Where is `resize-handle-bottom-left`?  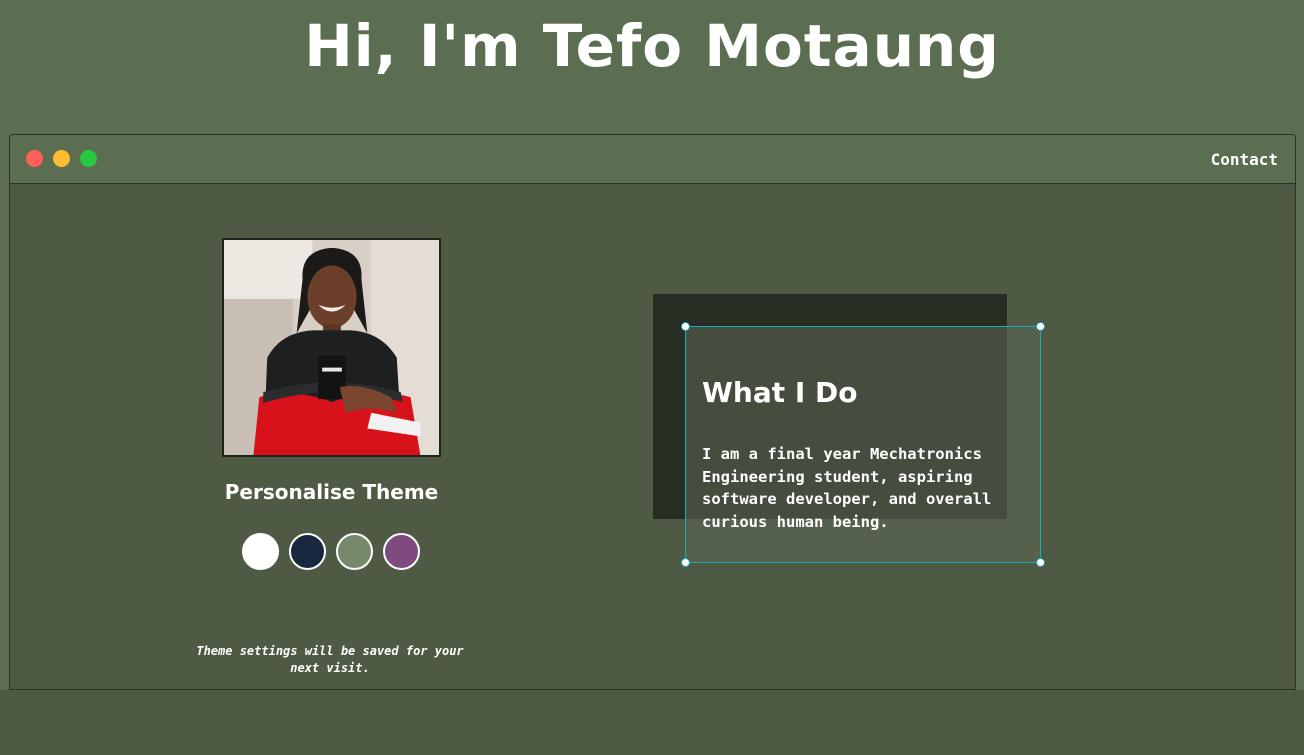 resize-handle-bottom-left is located at coordinates (685, 562).